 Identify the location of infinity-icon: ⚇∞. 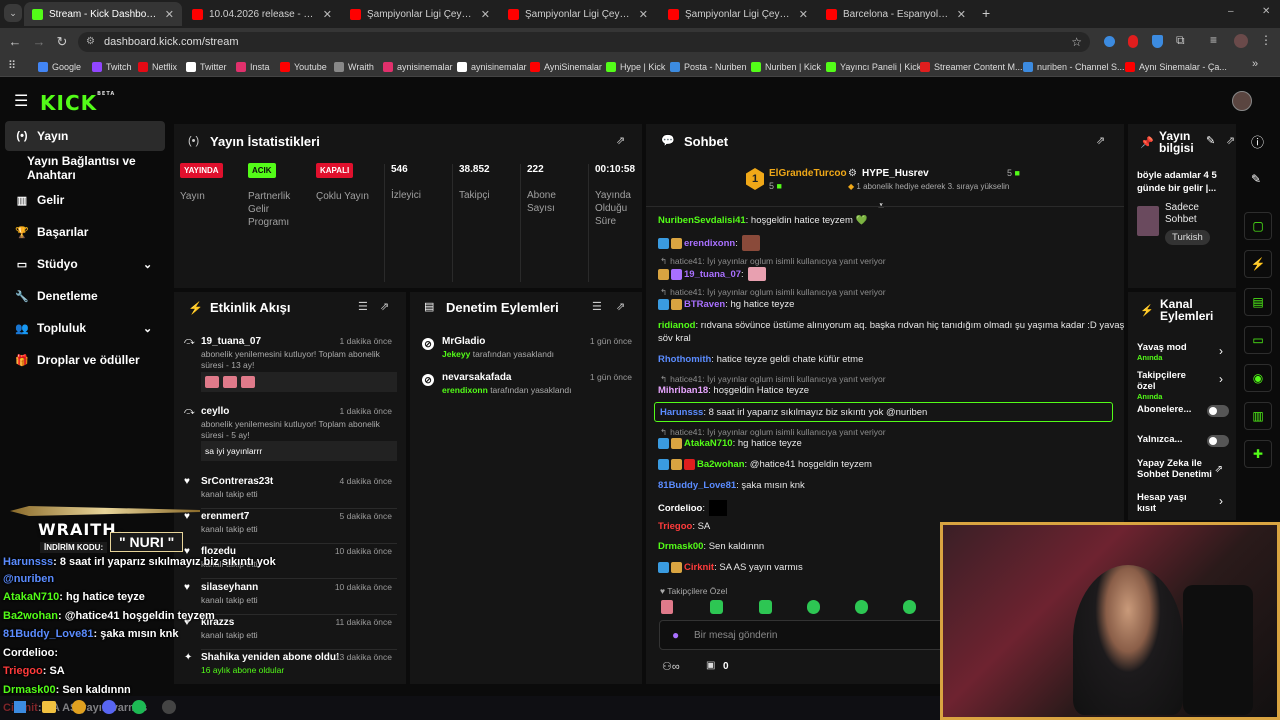
(671, 666).